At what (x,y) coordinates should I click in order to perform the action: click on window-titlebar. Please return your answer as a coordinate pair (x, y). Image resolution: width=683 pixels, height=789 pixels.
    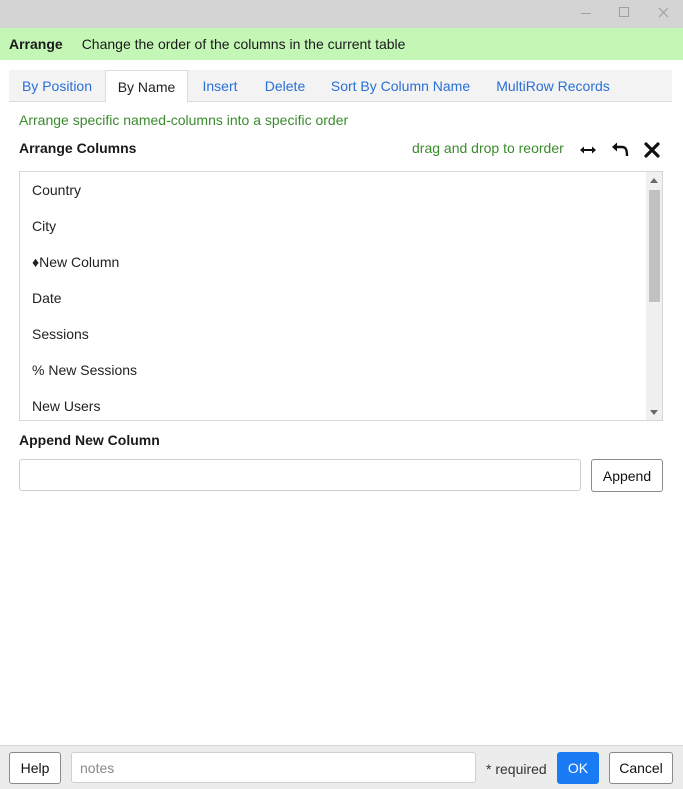
    Looking at the image, I should click on (341, 14).